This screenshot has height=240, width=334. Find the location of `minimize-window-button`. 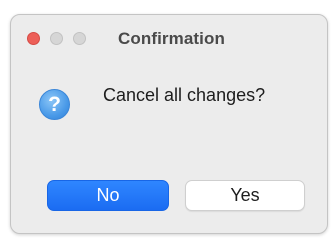

minimize-window-button is located at coordinates (56, 38).